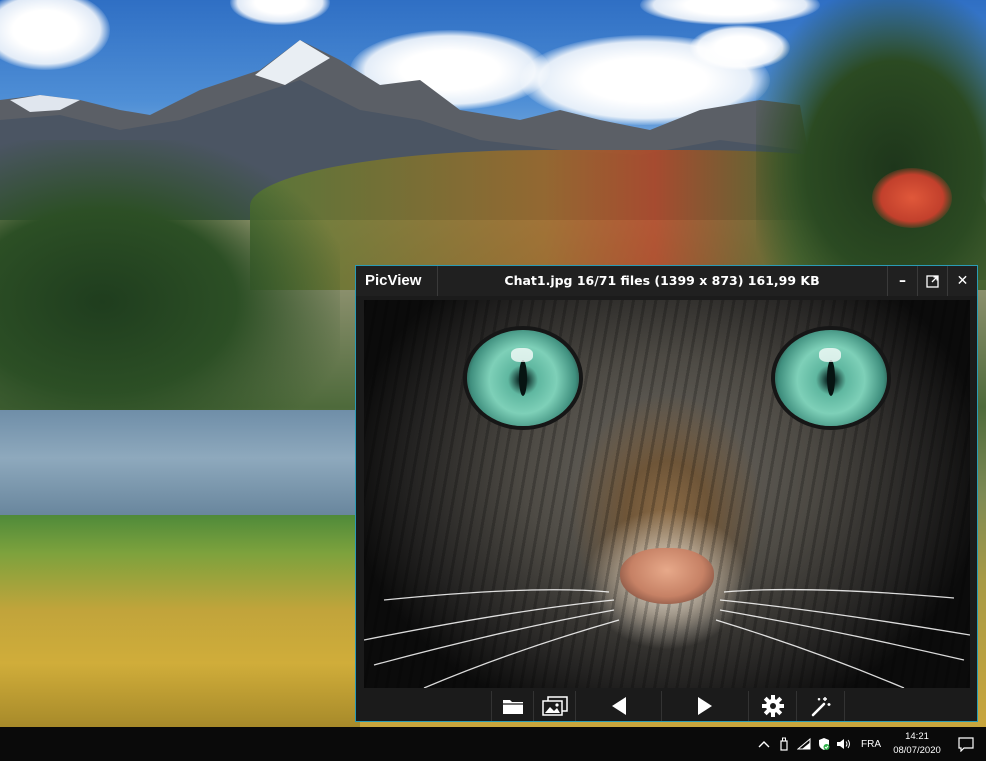 The width and height of the screenshot is (986, 761). I want to click on maximize-button, so click(932, 281).